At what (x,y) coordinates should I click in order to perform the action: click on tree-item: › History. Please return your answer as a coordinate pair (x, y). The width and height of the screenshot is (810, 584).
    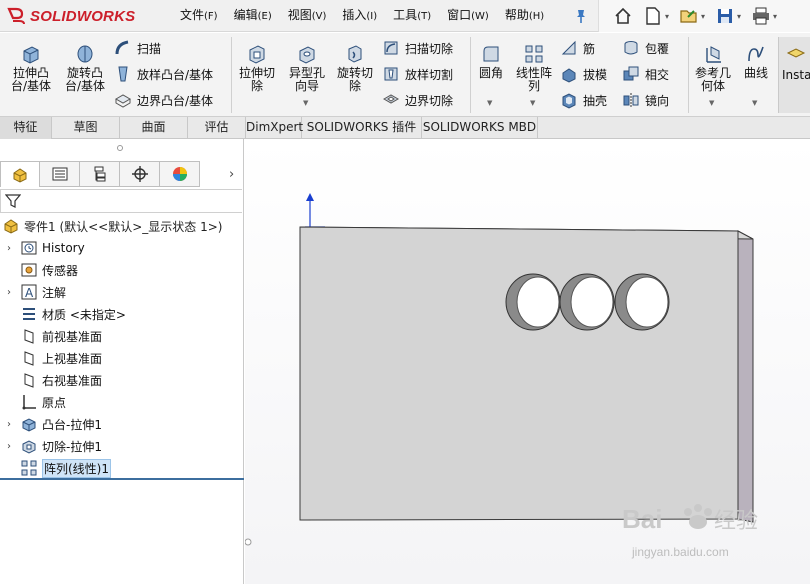
    Looking at the image, I should click on (42, 248).